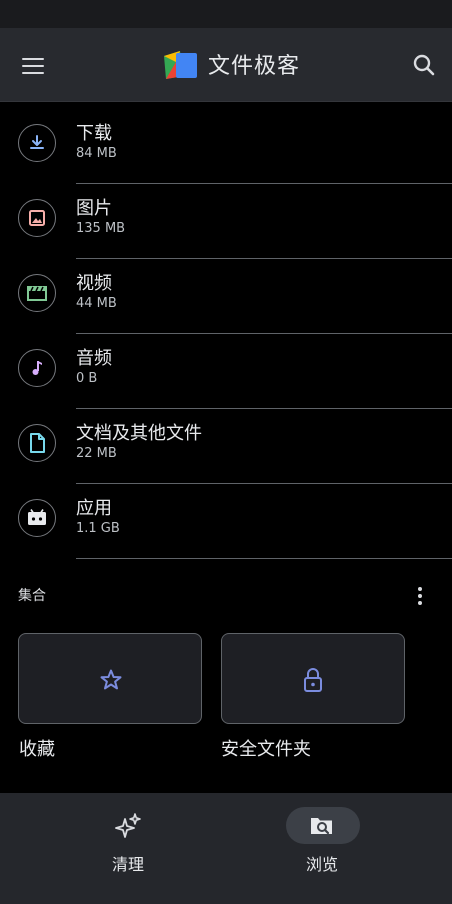  I want to click on sparkle-icon, so click(128, 826).